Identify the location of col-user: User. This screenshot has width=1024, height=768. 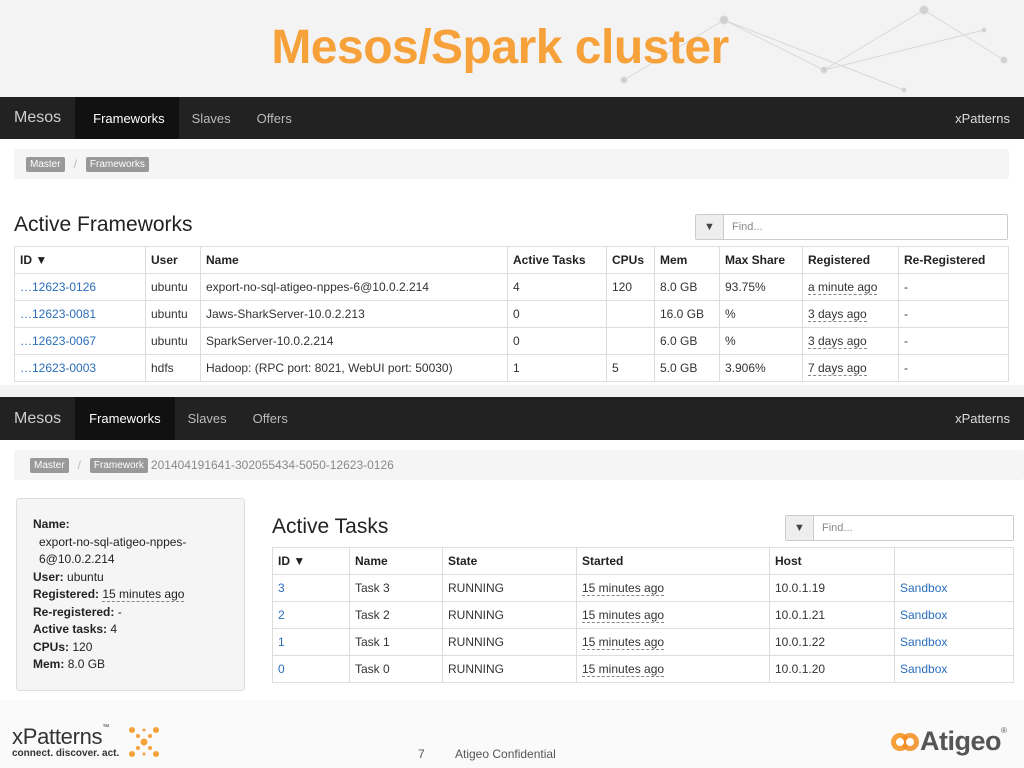
(173, 260).